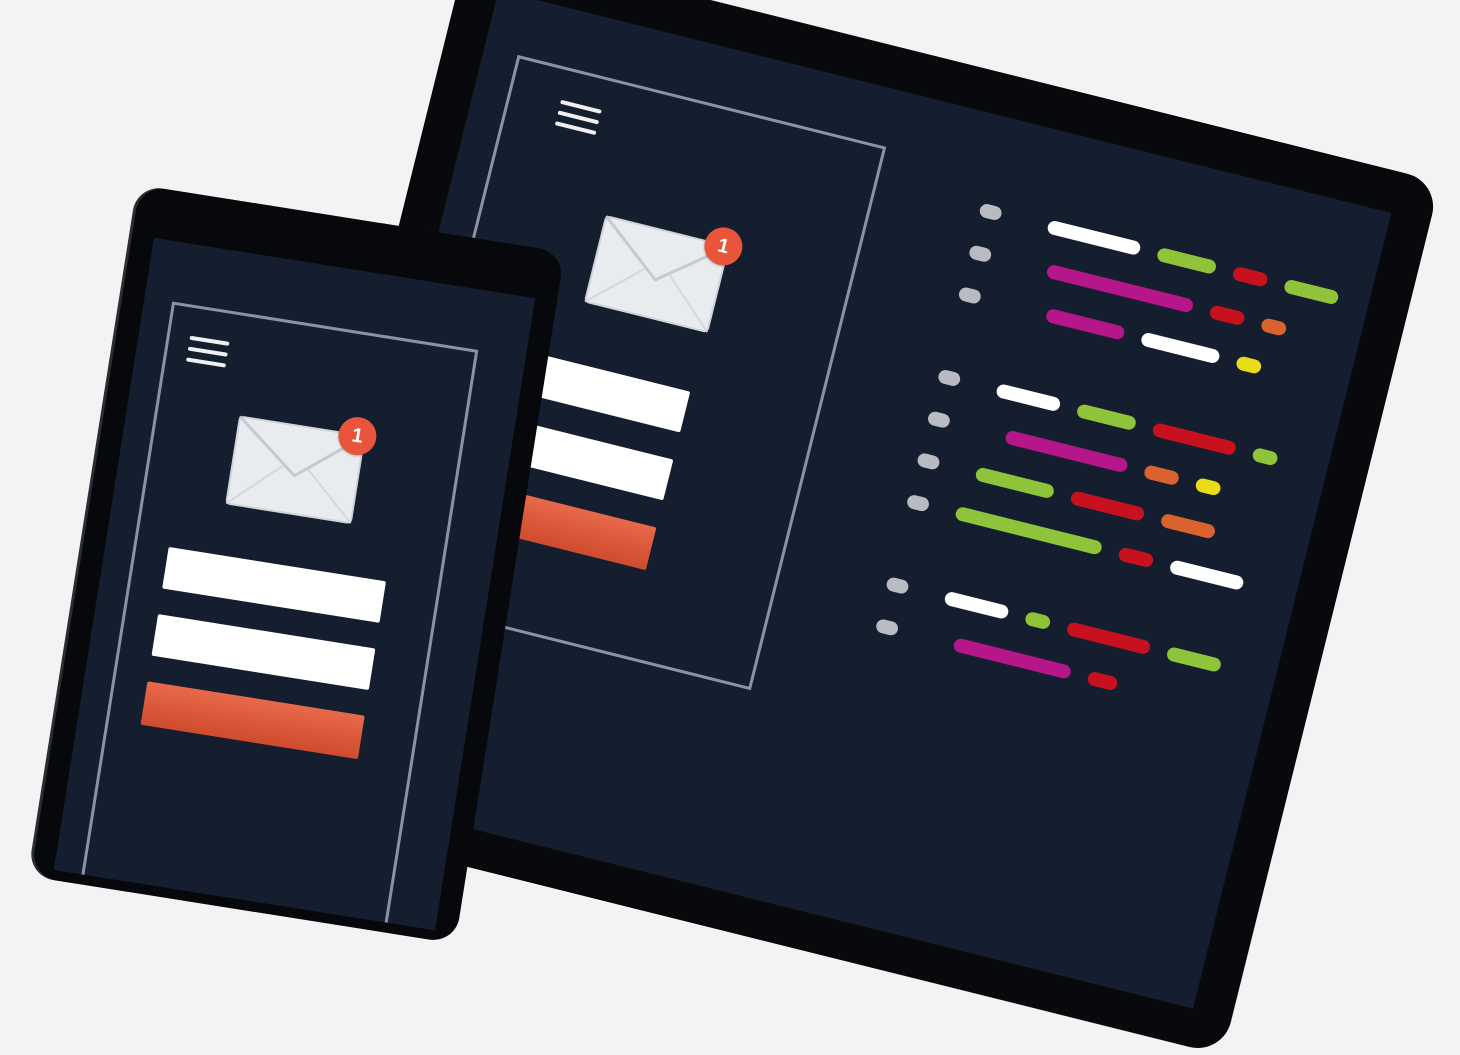 Image resolution: width=1460 pixels, height=1055 pixels. I want to click on envelope-graphic, so click(657, 274).